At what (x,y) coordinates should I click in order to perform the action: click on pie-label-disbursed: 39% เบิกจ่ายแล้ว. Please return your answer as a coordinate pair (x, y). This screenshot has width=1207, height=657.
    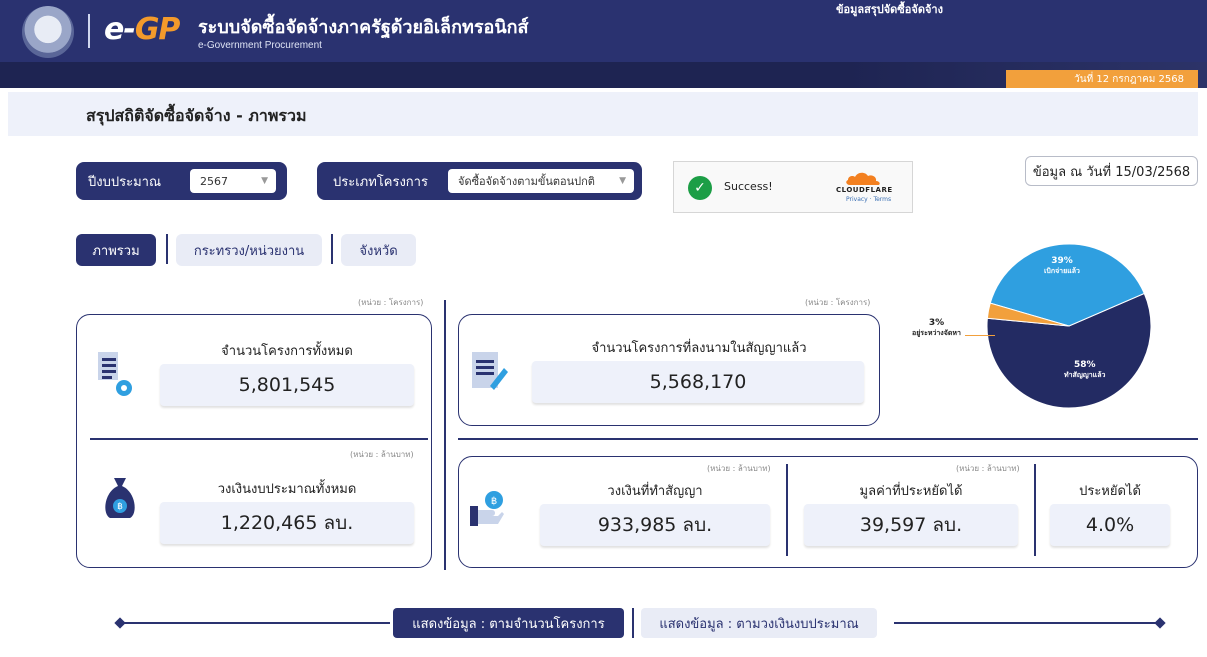
    Looking at the image, I should click on (1062, 266).